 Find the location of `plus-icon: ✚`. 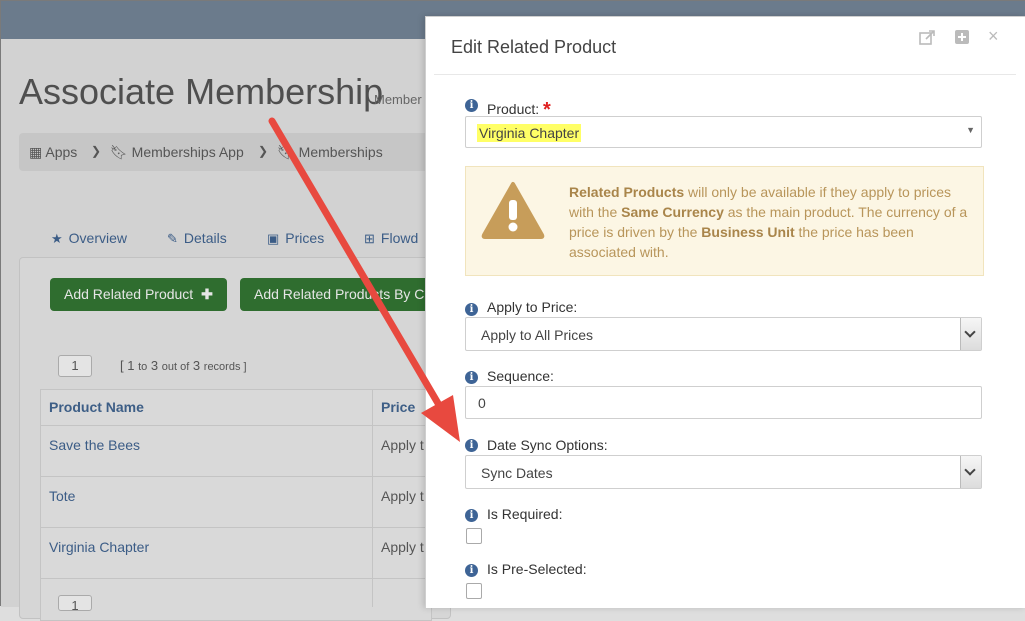

plus-icon: ✚ is located at coordinates (207, 294).